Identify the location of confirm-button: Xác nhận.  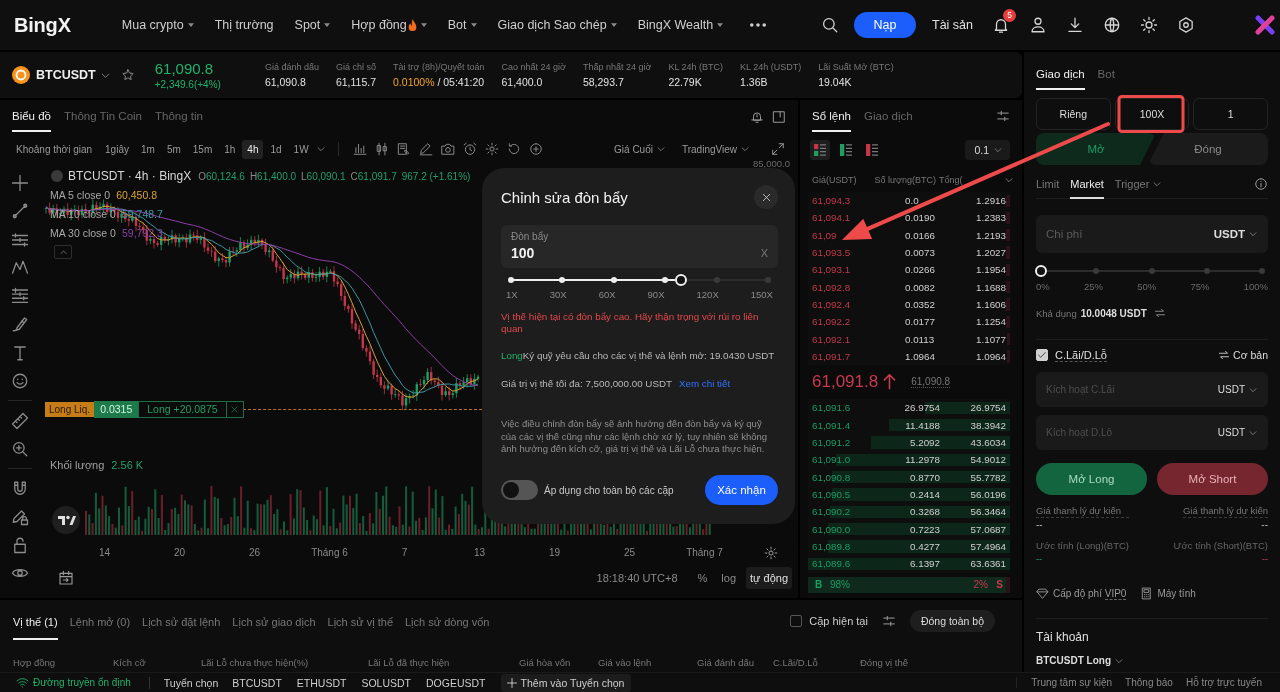
(741, 490).